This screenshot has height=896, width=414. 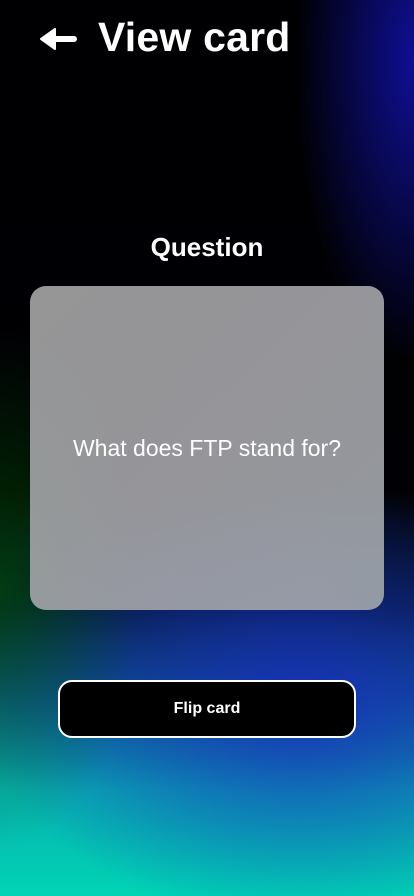 What do you see at coordinates (194, 37) in the screenshot?
I see `page-title: View card` at bounding box center [194, 37].